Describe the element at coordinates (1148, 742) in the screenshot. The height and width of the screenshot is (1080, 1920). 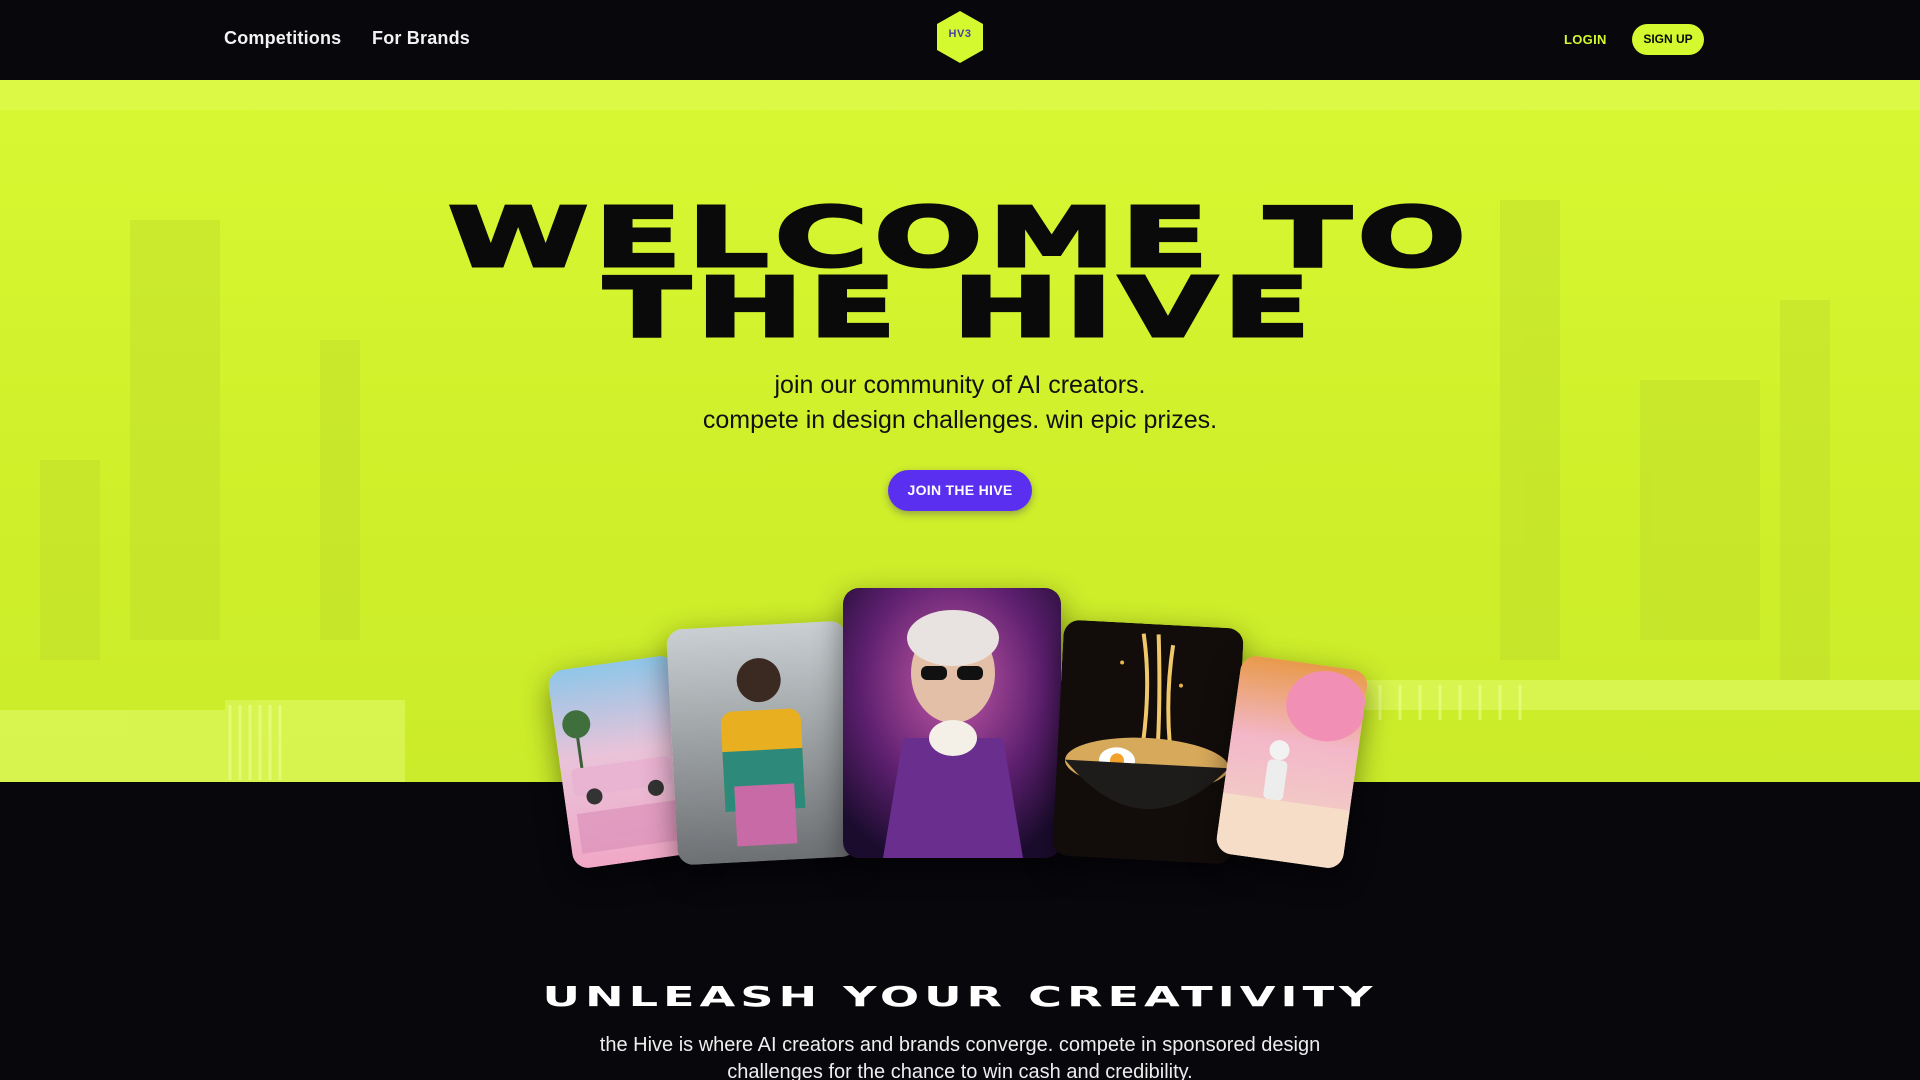
I see `ramen-bowl-card` at that location.